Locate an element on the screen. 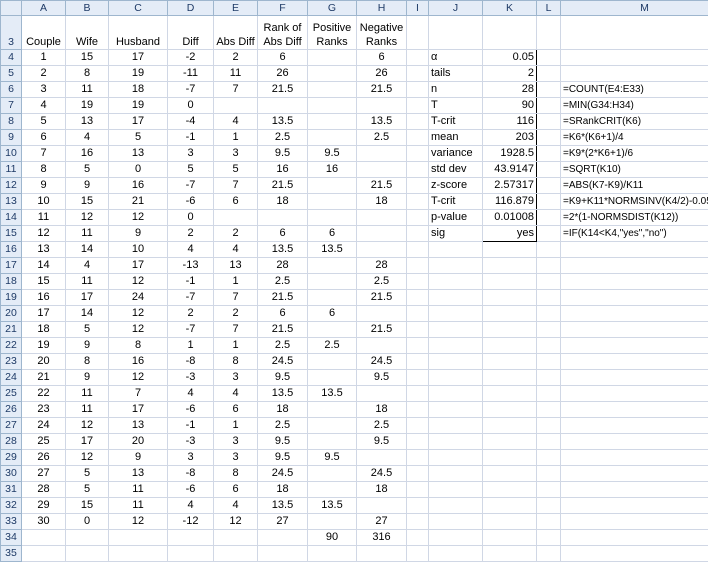  row-header: 28 is located at coordinates (11, 442).